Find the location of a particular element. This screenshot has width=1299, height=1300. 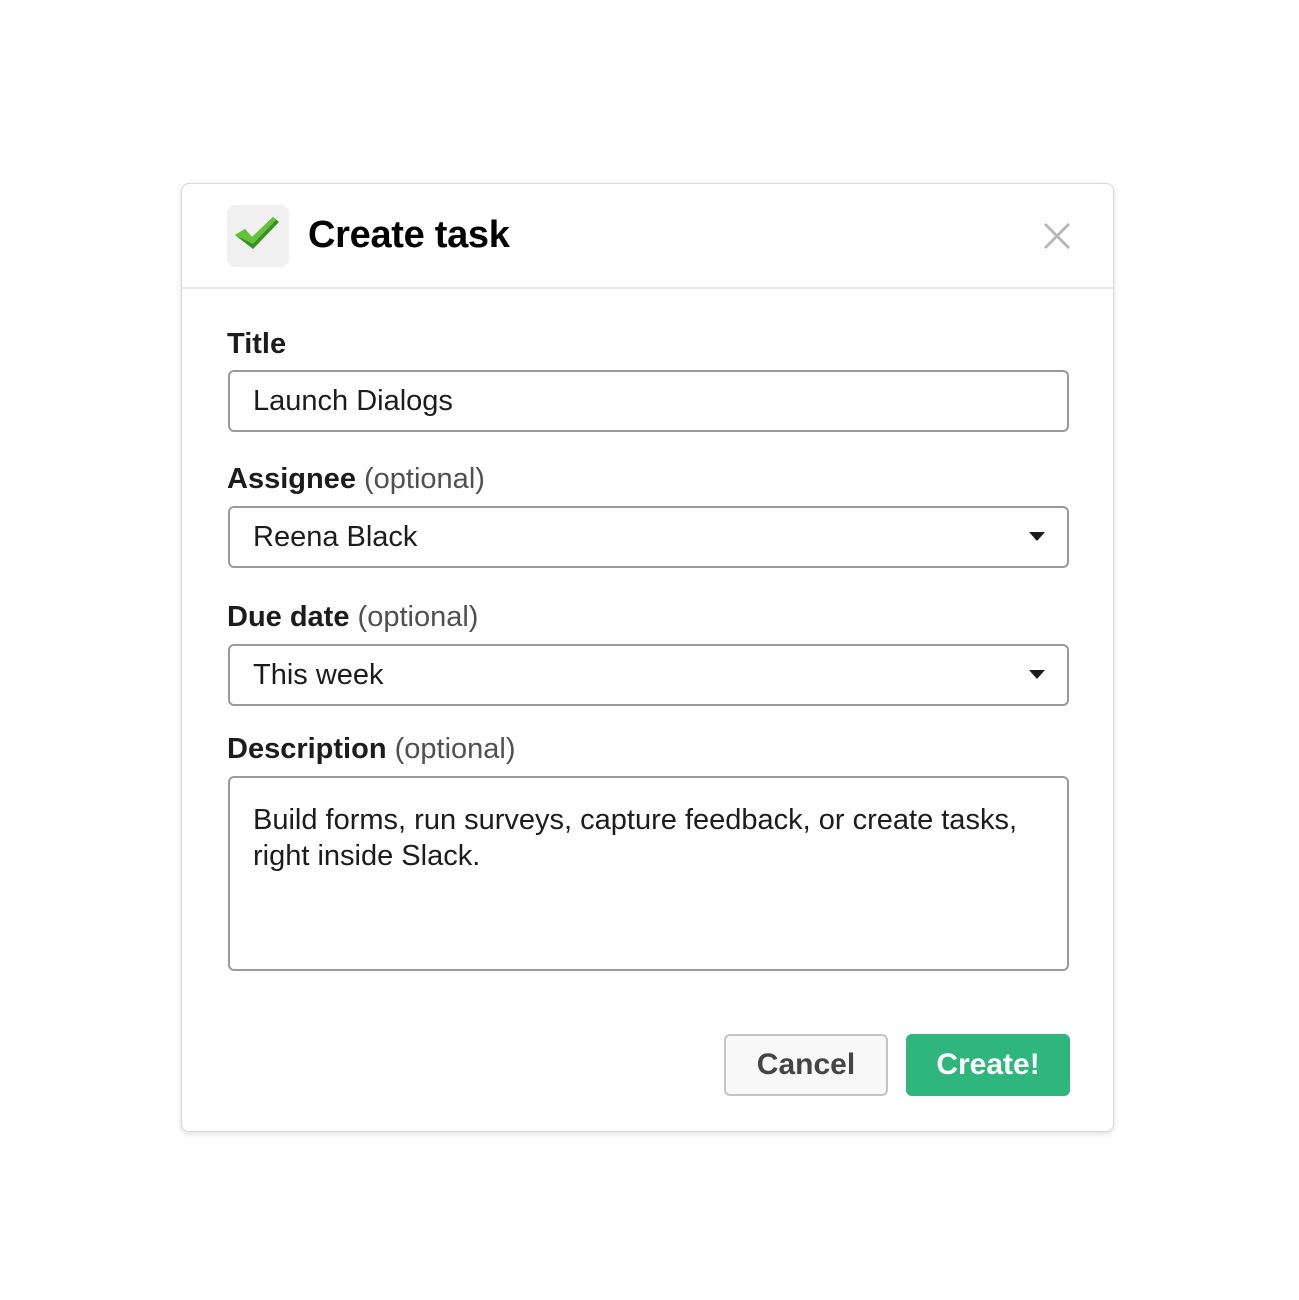

dialog-title: Create task is located at coordinates (409, 235).